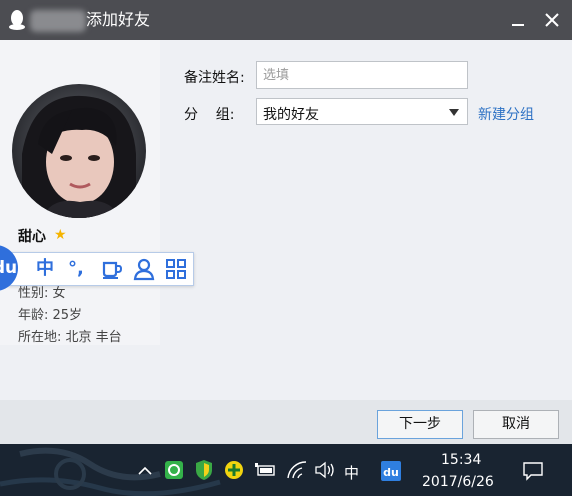 The image size is (572, 496). I want to click on nickname: 甜心, so click(32, 237).